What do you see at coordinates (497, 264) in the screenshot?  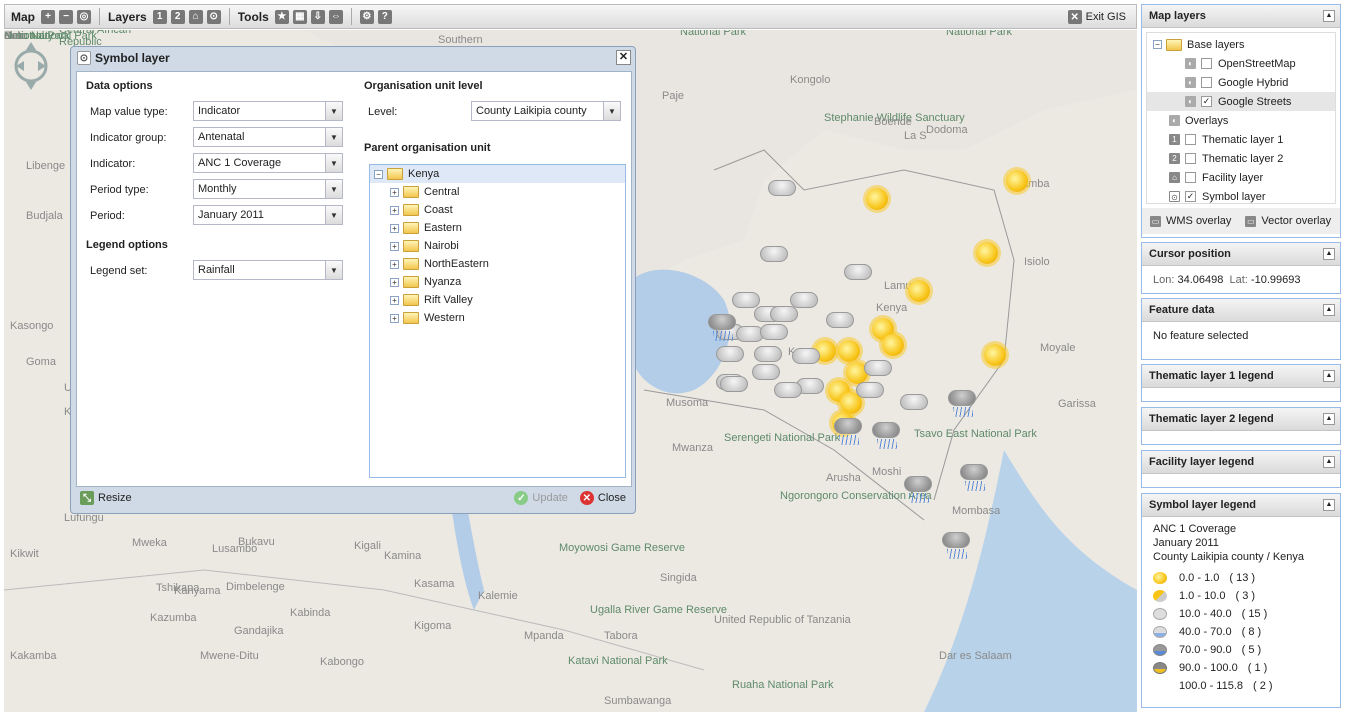 I see `tree-node: + NorthEastern` at bounding box center [497, 264].